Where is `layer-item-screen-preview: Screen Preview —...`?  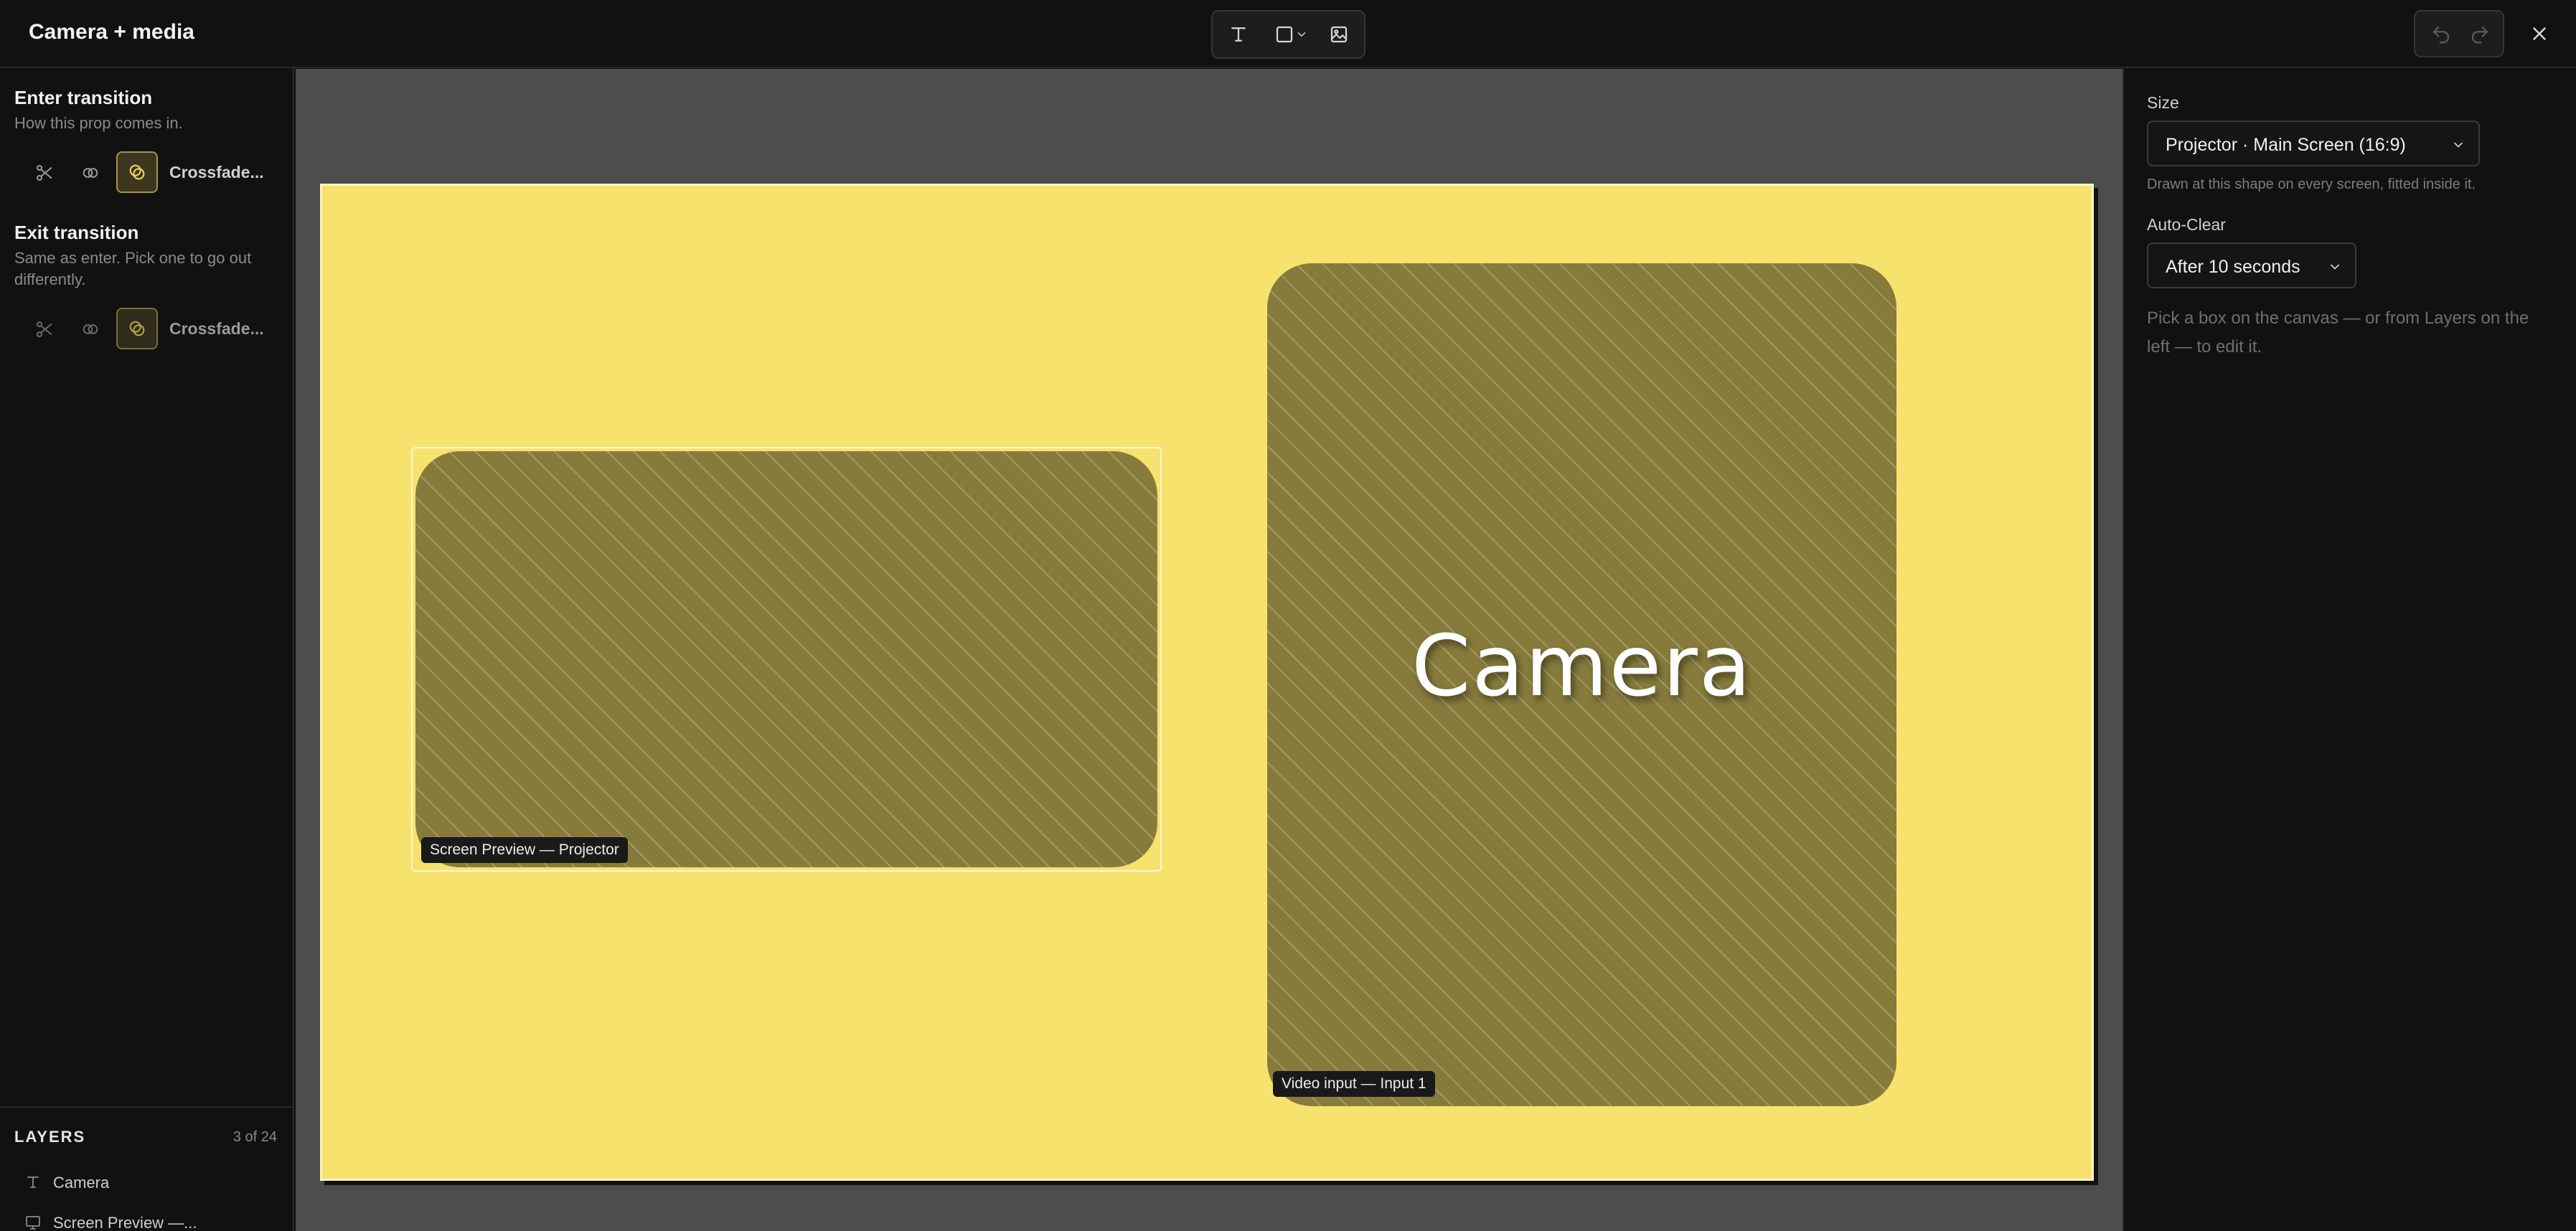
layer-item-screen-preview: Screen Preview —... is located at coordinates (151, 1219).